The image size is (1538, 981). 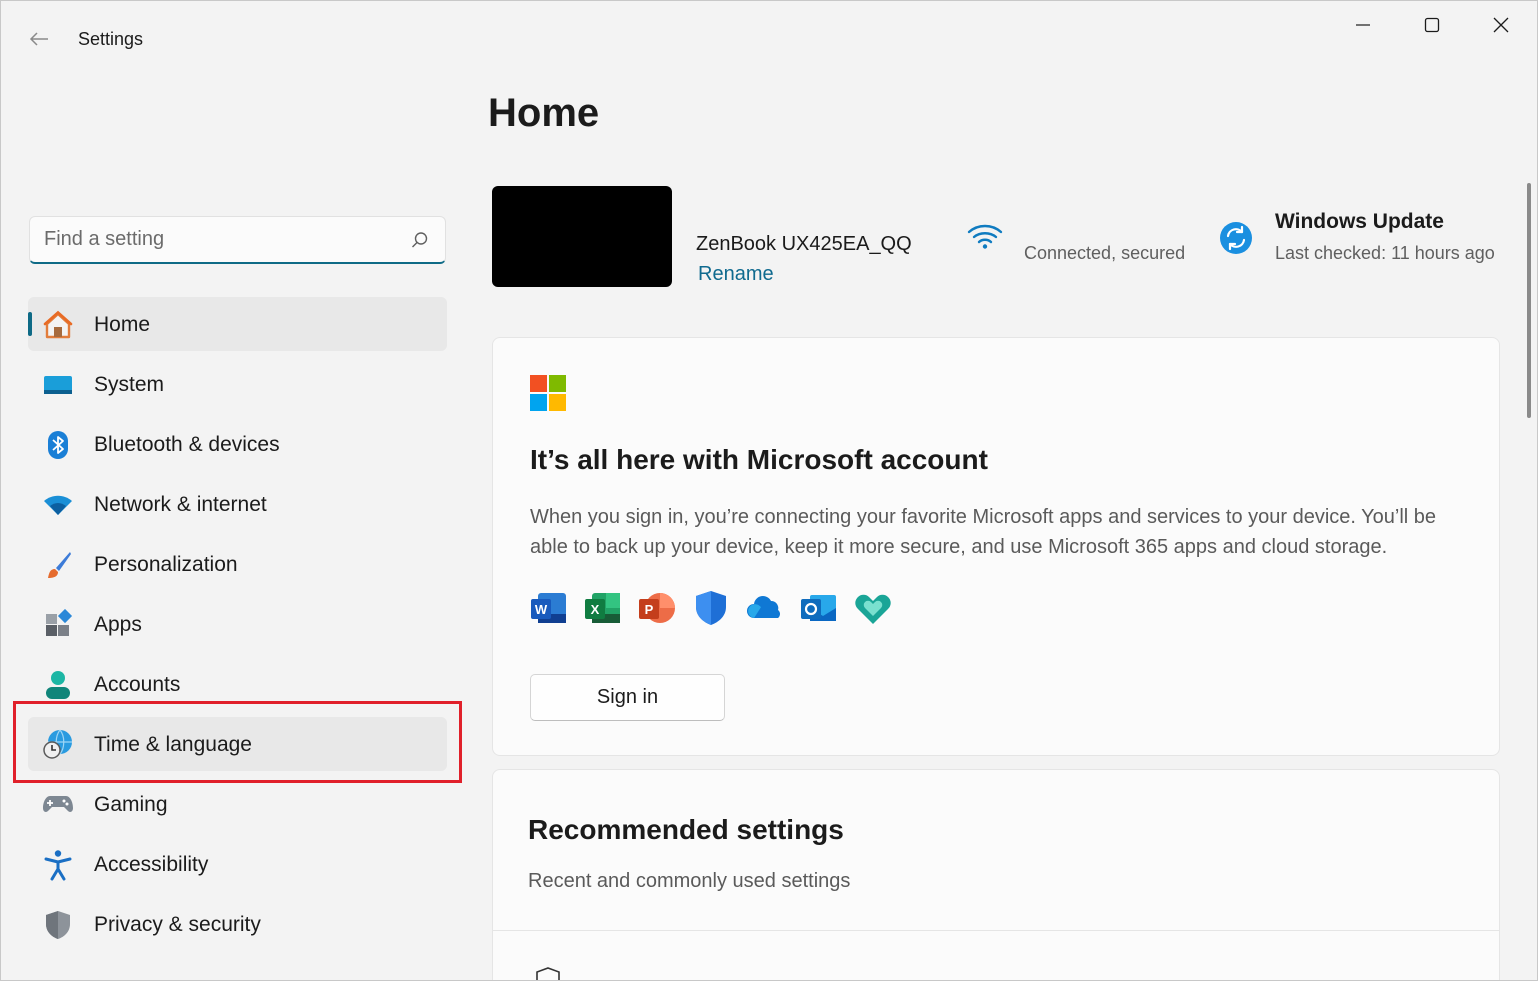 I want to click on shield-icon, so click(x=58, y=925).